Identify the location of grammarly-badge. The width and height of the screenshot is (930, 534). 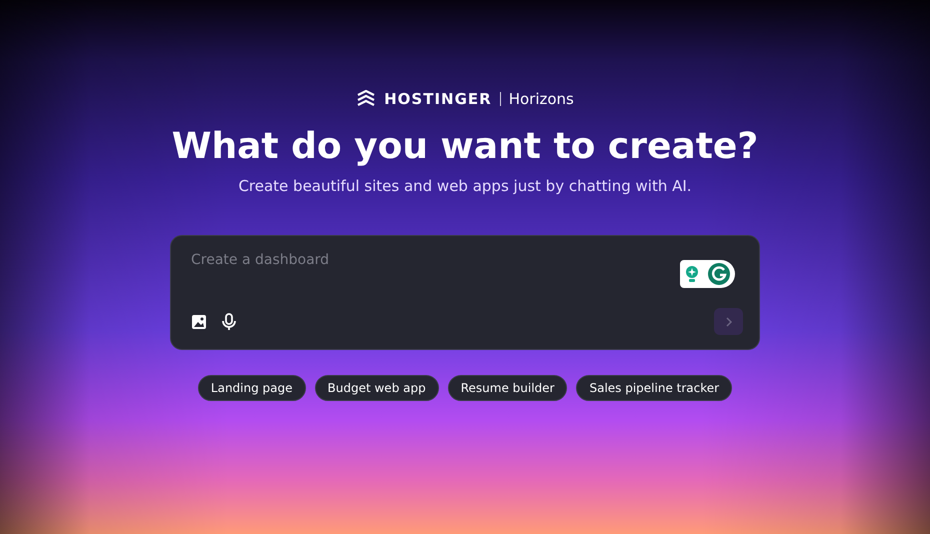
(707, 274).